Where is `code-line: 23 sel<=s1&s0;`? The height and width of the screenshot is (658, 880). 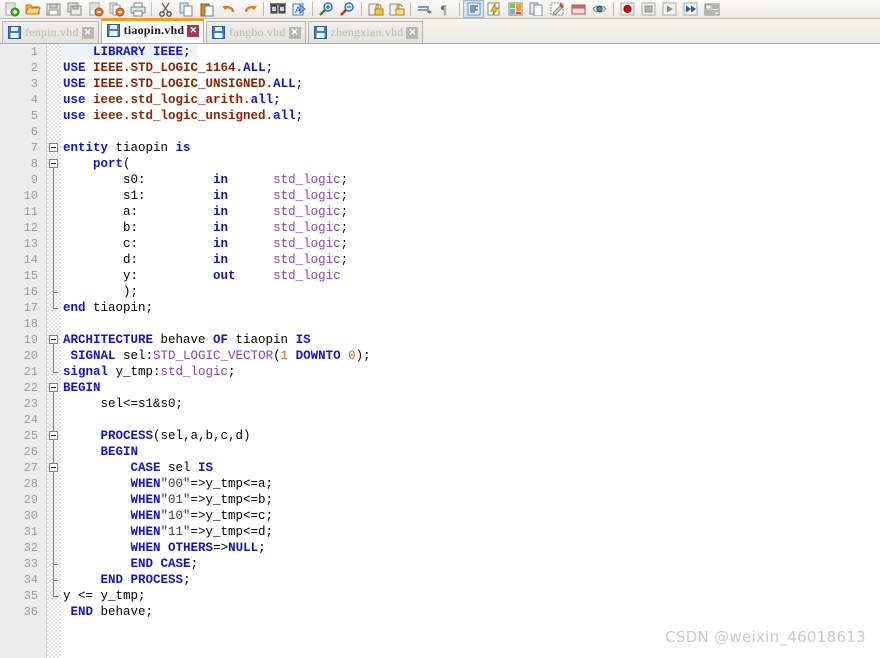 code-line: 23 sel<=s1&s0; is located at coordinates (440, 404).